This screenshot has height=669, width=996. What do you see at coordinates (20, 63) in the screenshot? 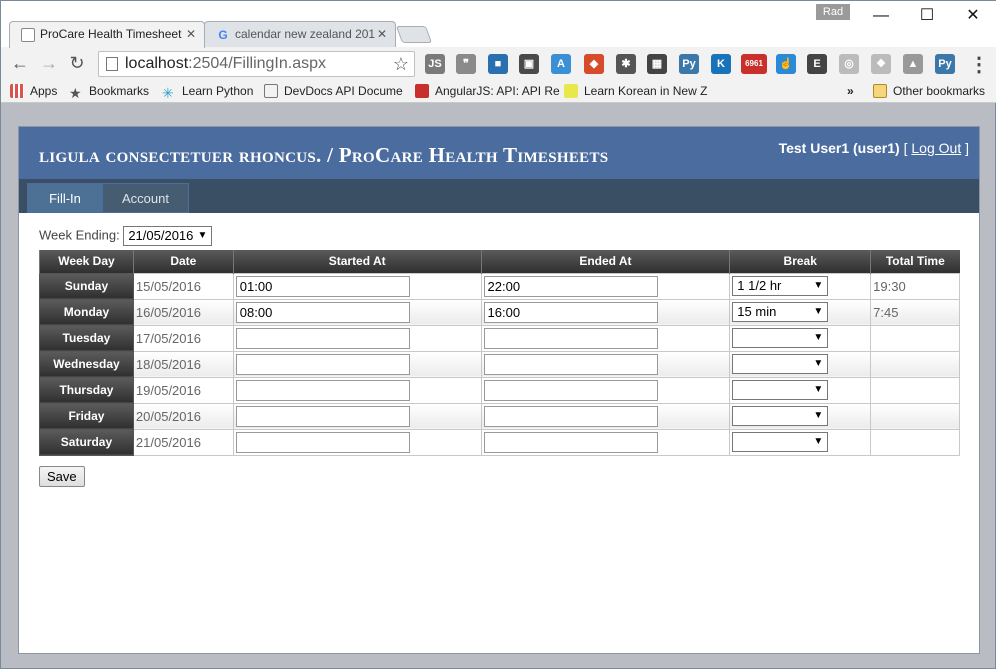
I see `back-icon: ←` at bounding box center [20, 63].